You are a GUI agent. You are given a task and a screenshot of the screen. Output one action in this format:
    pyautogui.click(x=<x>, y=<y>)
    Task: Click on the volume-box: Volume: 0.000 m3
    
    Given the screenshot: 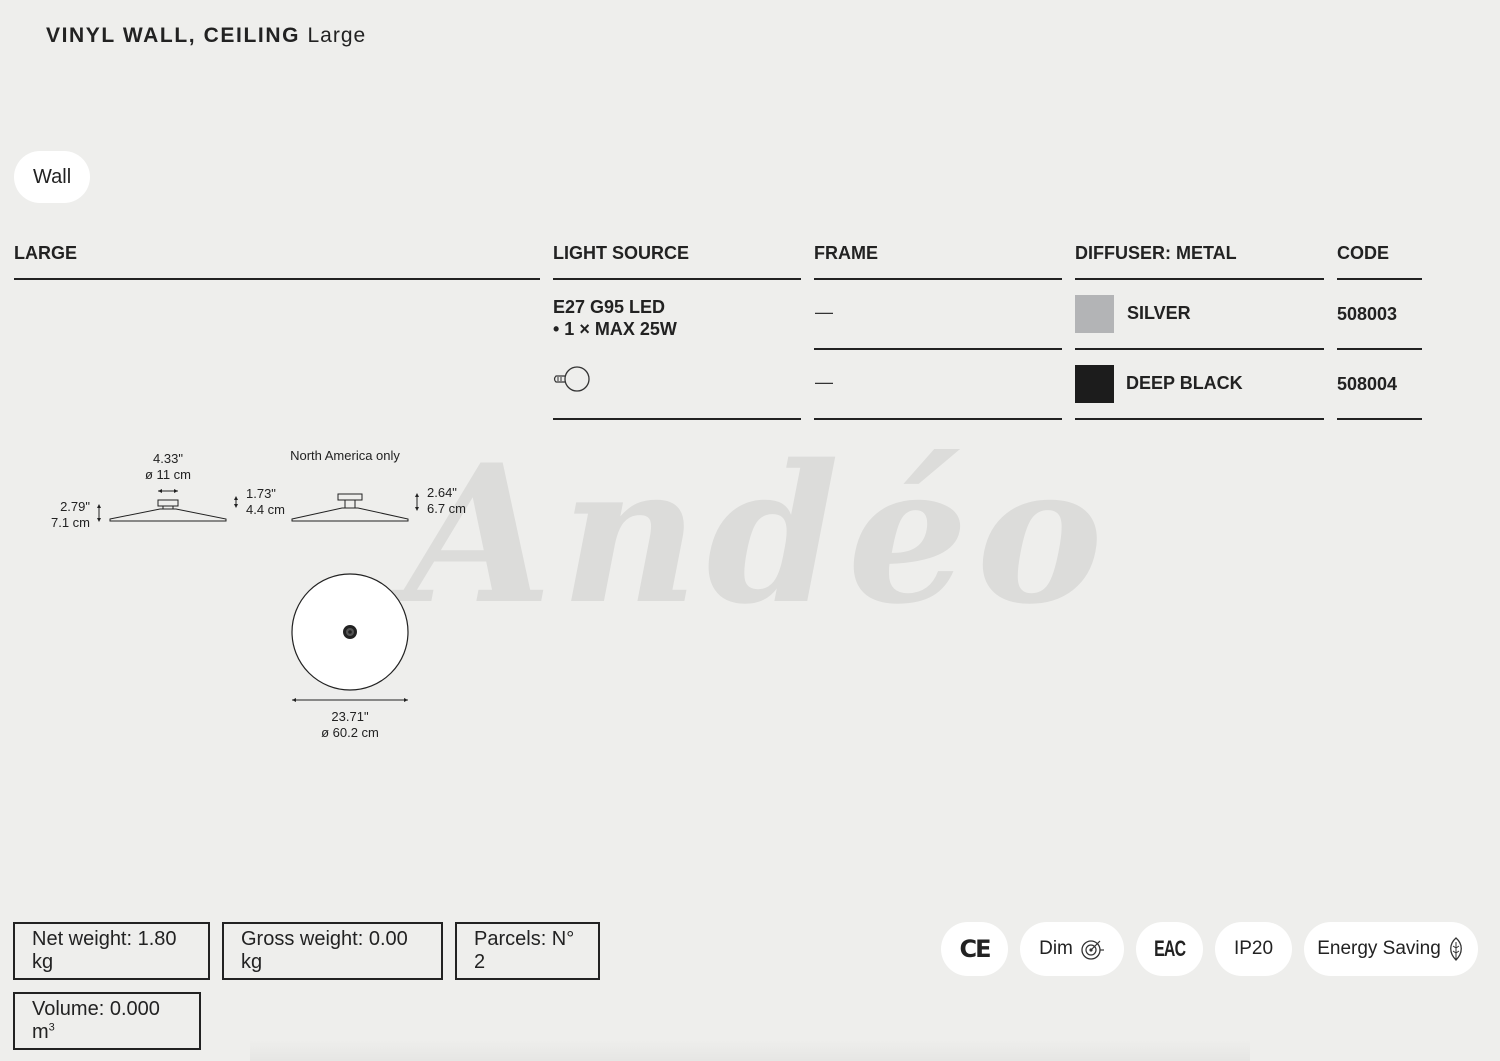 What is the action you would take?
    pyautogui.click(x=107, y=1021)
    